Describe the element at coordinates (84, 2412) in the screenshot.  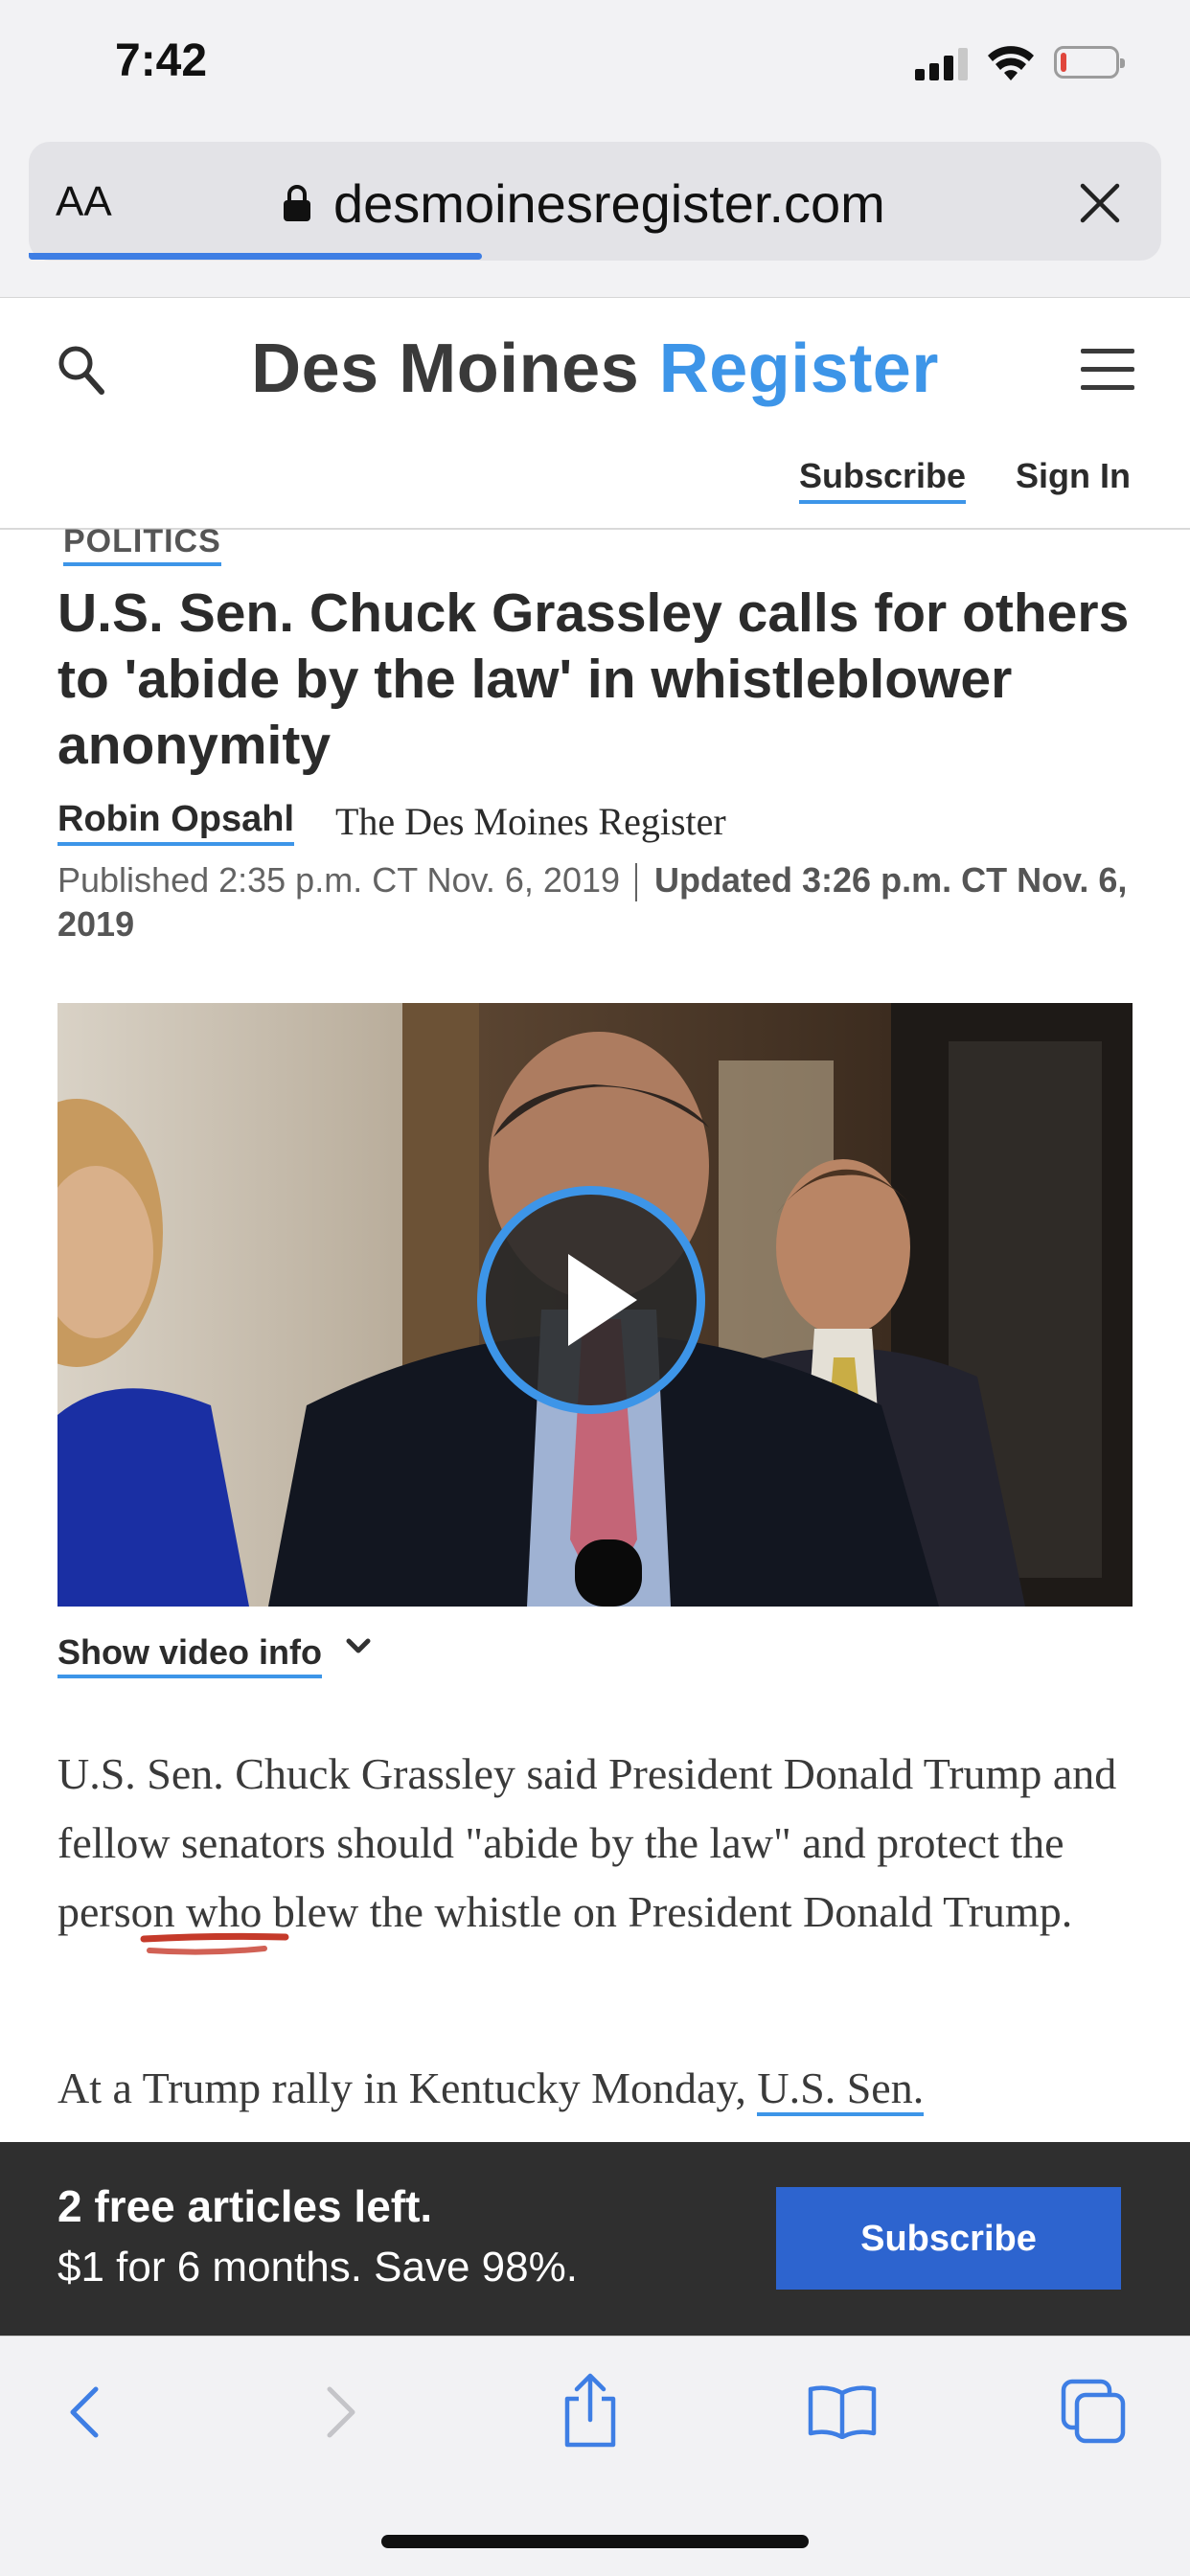
I see `back-icon` at that location.